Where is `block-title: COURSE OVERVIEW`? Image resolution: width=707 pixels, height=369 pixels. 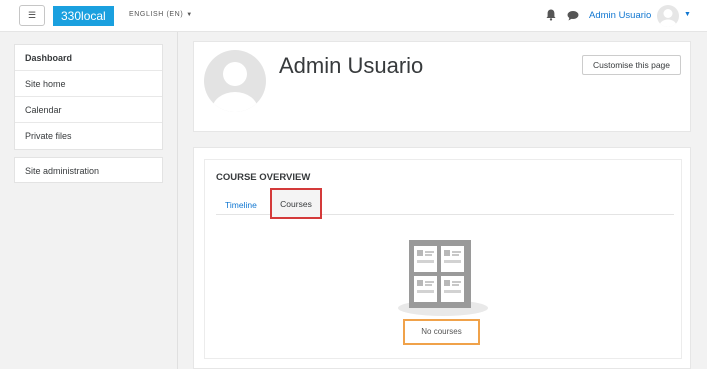
block-title: COURSE OVERVIEW is located at coordinates (263, 177).